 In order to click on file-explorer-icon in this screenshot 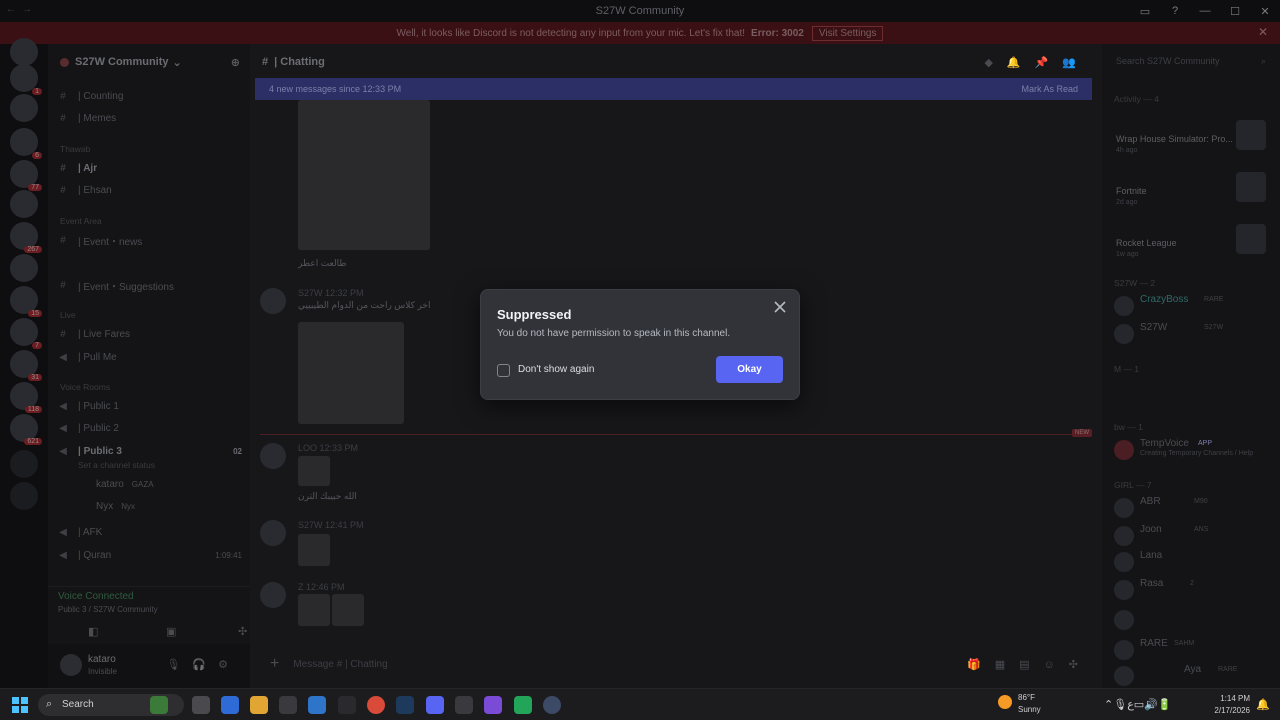, I will do `click(259, 705)`.